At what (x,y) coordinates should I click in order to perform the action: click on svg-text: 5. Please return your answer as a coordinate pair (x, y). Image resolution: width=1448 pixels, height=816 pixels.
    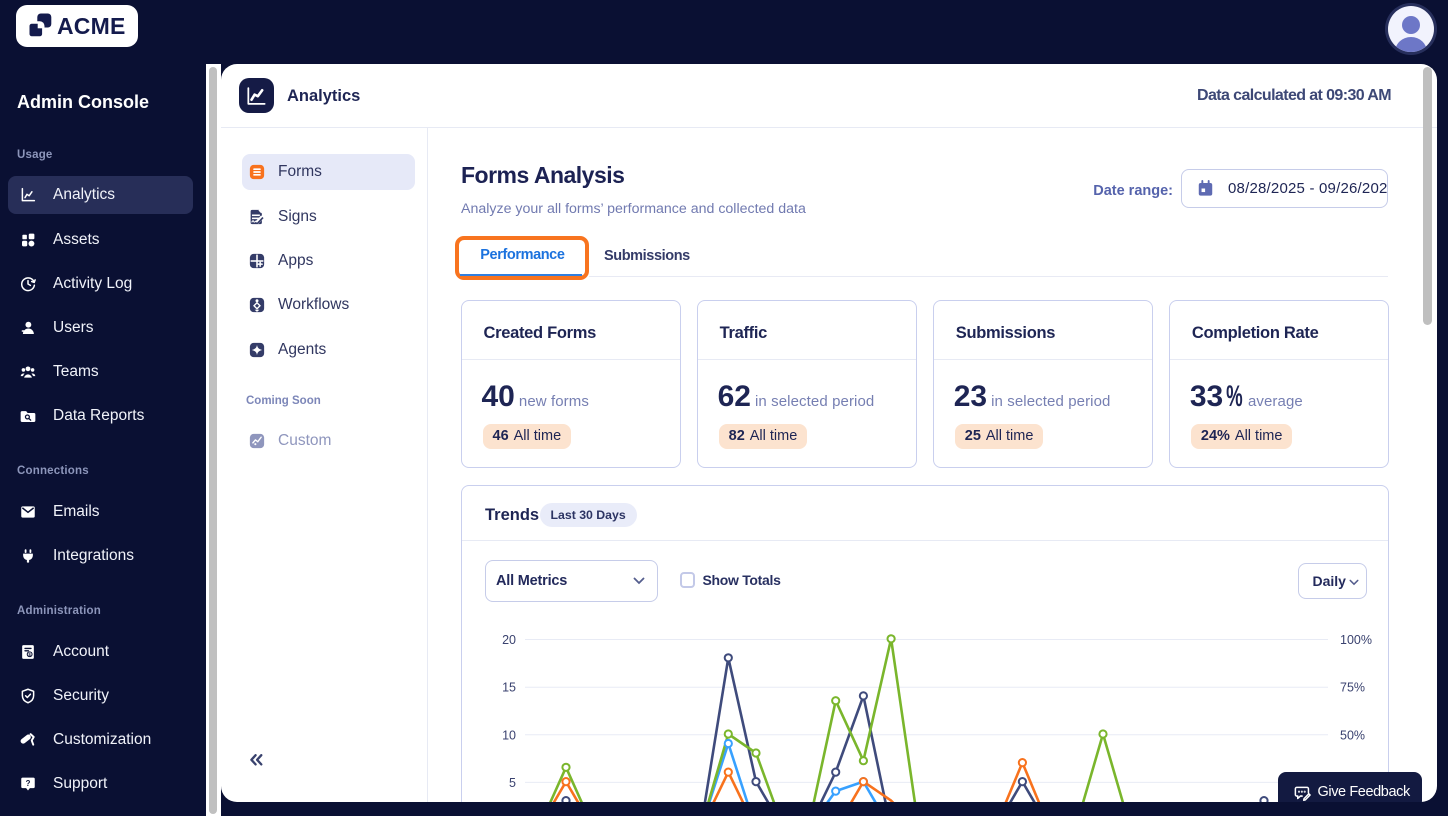
    Looking at the image, I should click on (512, 783).